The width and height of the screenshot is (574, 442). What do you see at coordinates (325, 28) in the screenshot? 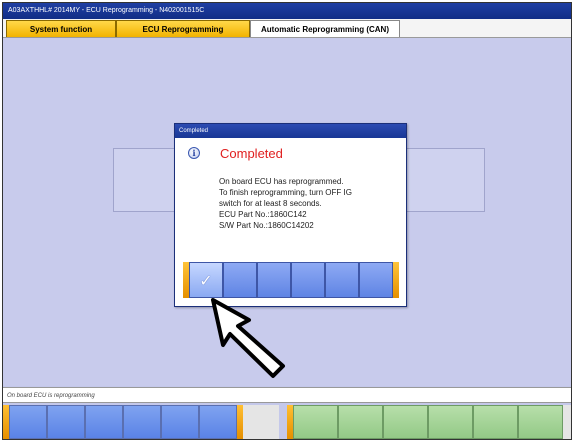
I see `tab-automatic-reprogramming: Automatic Reprogramming (CAN)` at bounding box center [325, 28].